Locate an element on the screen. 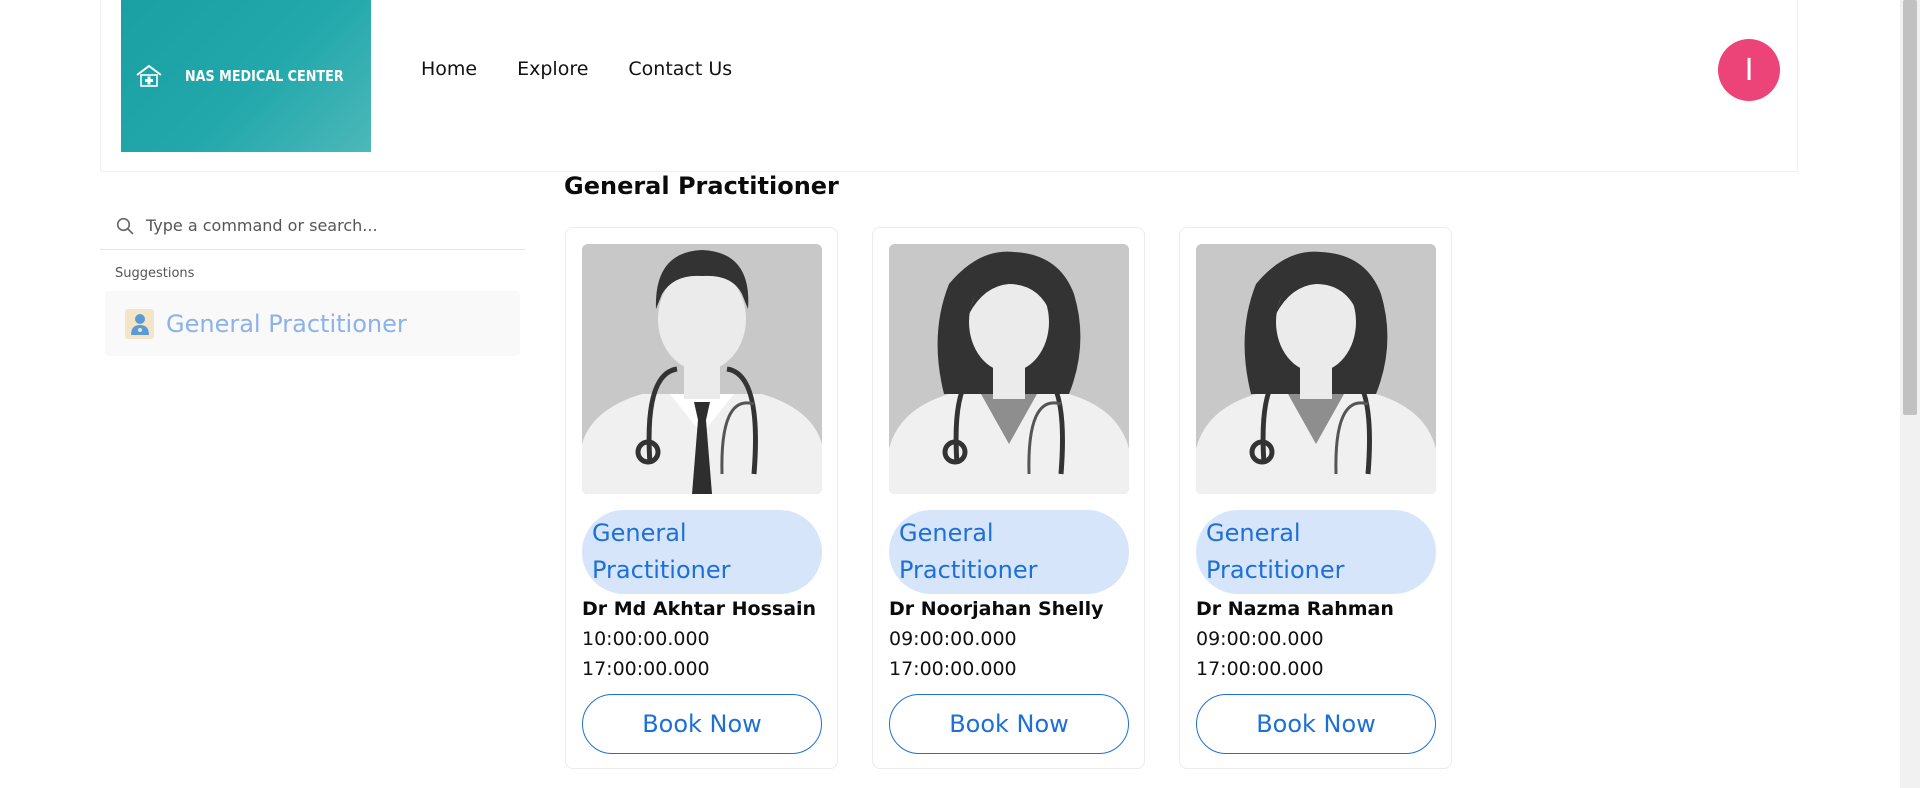 The image size is (1920, 788). doctor-name: Dr Md Akhtar Hossain is located at coordinates (699, 609).